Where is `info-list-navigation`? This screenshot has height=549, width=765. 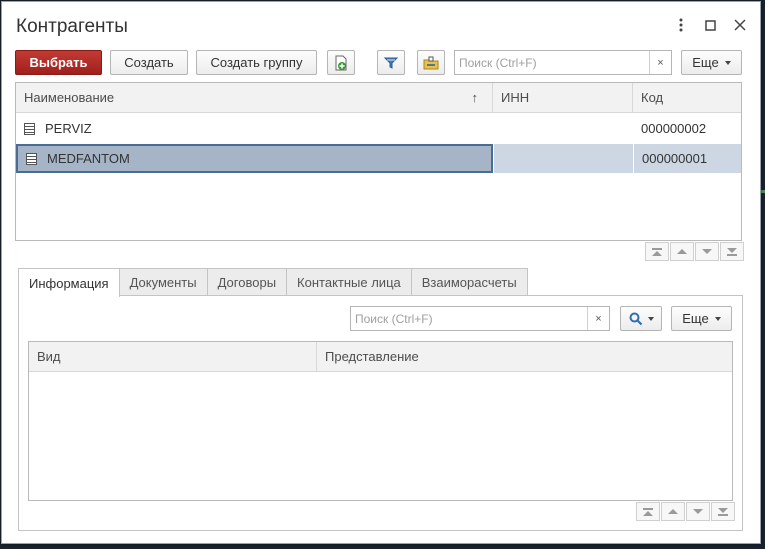
info-list-navigation is located at coordinates (685, 511).